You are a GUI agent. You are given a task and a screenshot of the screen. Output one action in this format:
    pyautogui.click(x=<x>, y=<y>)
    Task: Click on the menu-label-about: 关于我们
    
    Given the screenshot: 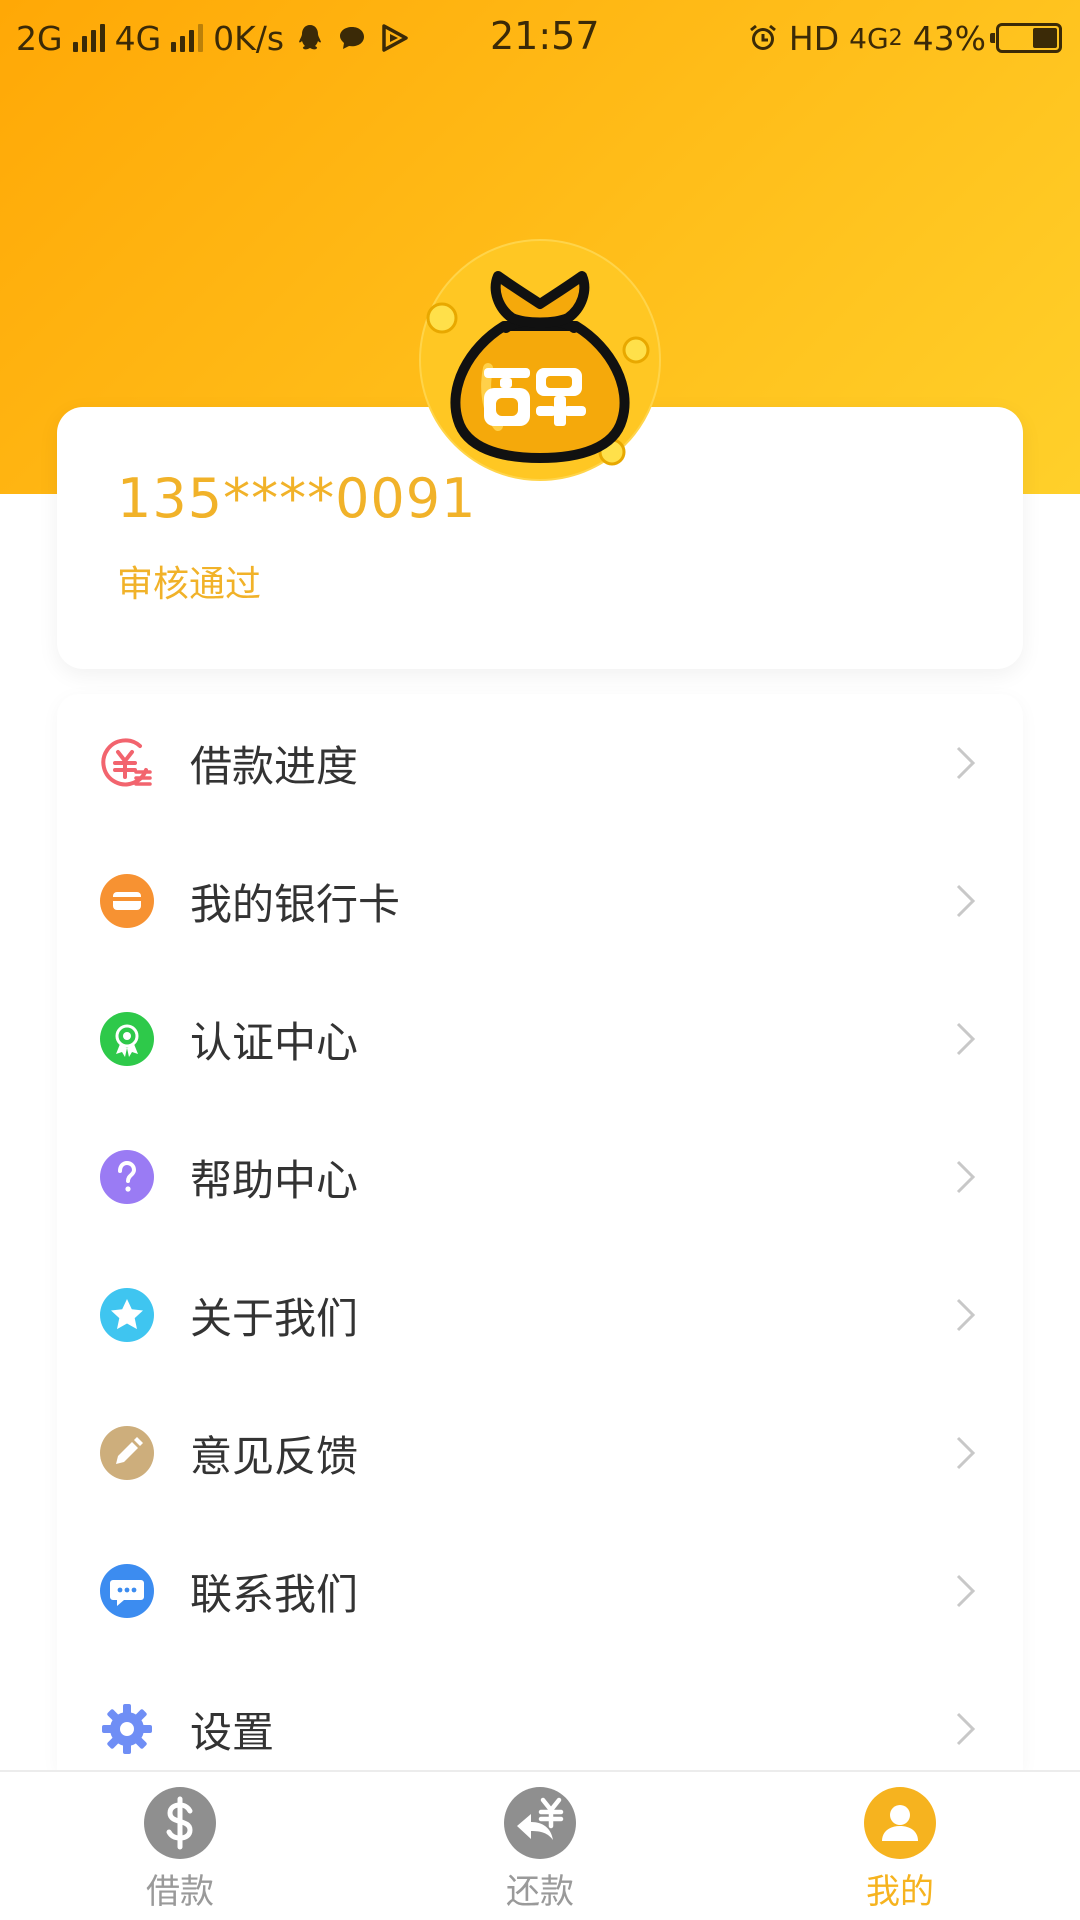 What is the action you would take?
    pyautogui.click(x=274, y=1318)
    